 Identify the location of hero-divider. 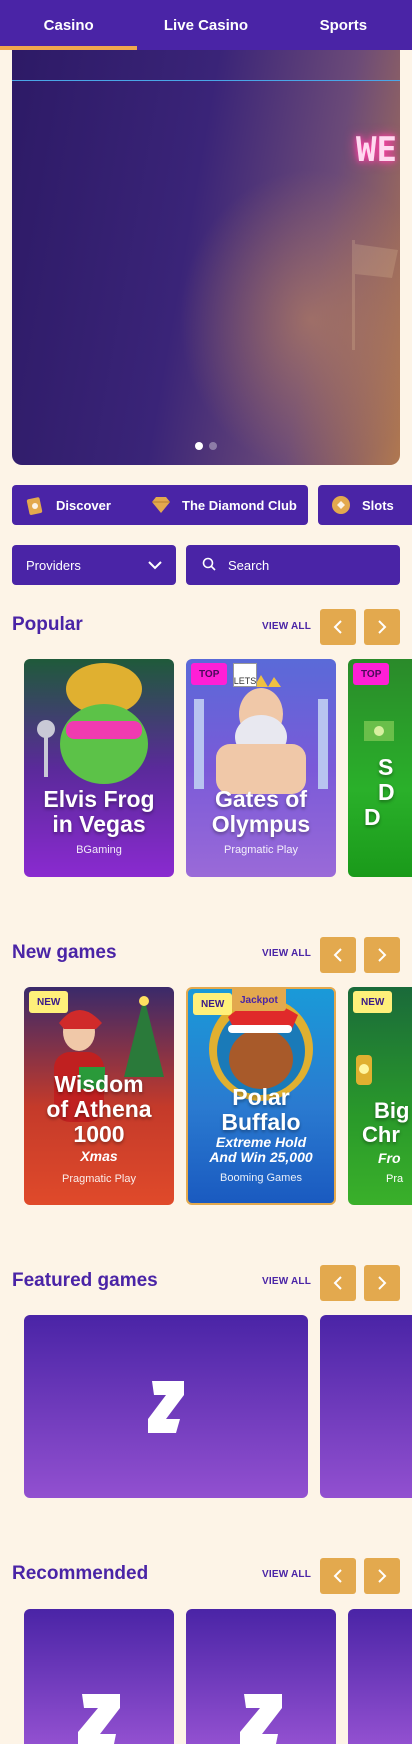
(206, 80).